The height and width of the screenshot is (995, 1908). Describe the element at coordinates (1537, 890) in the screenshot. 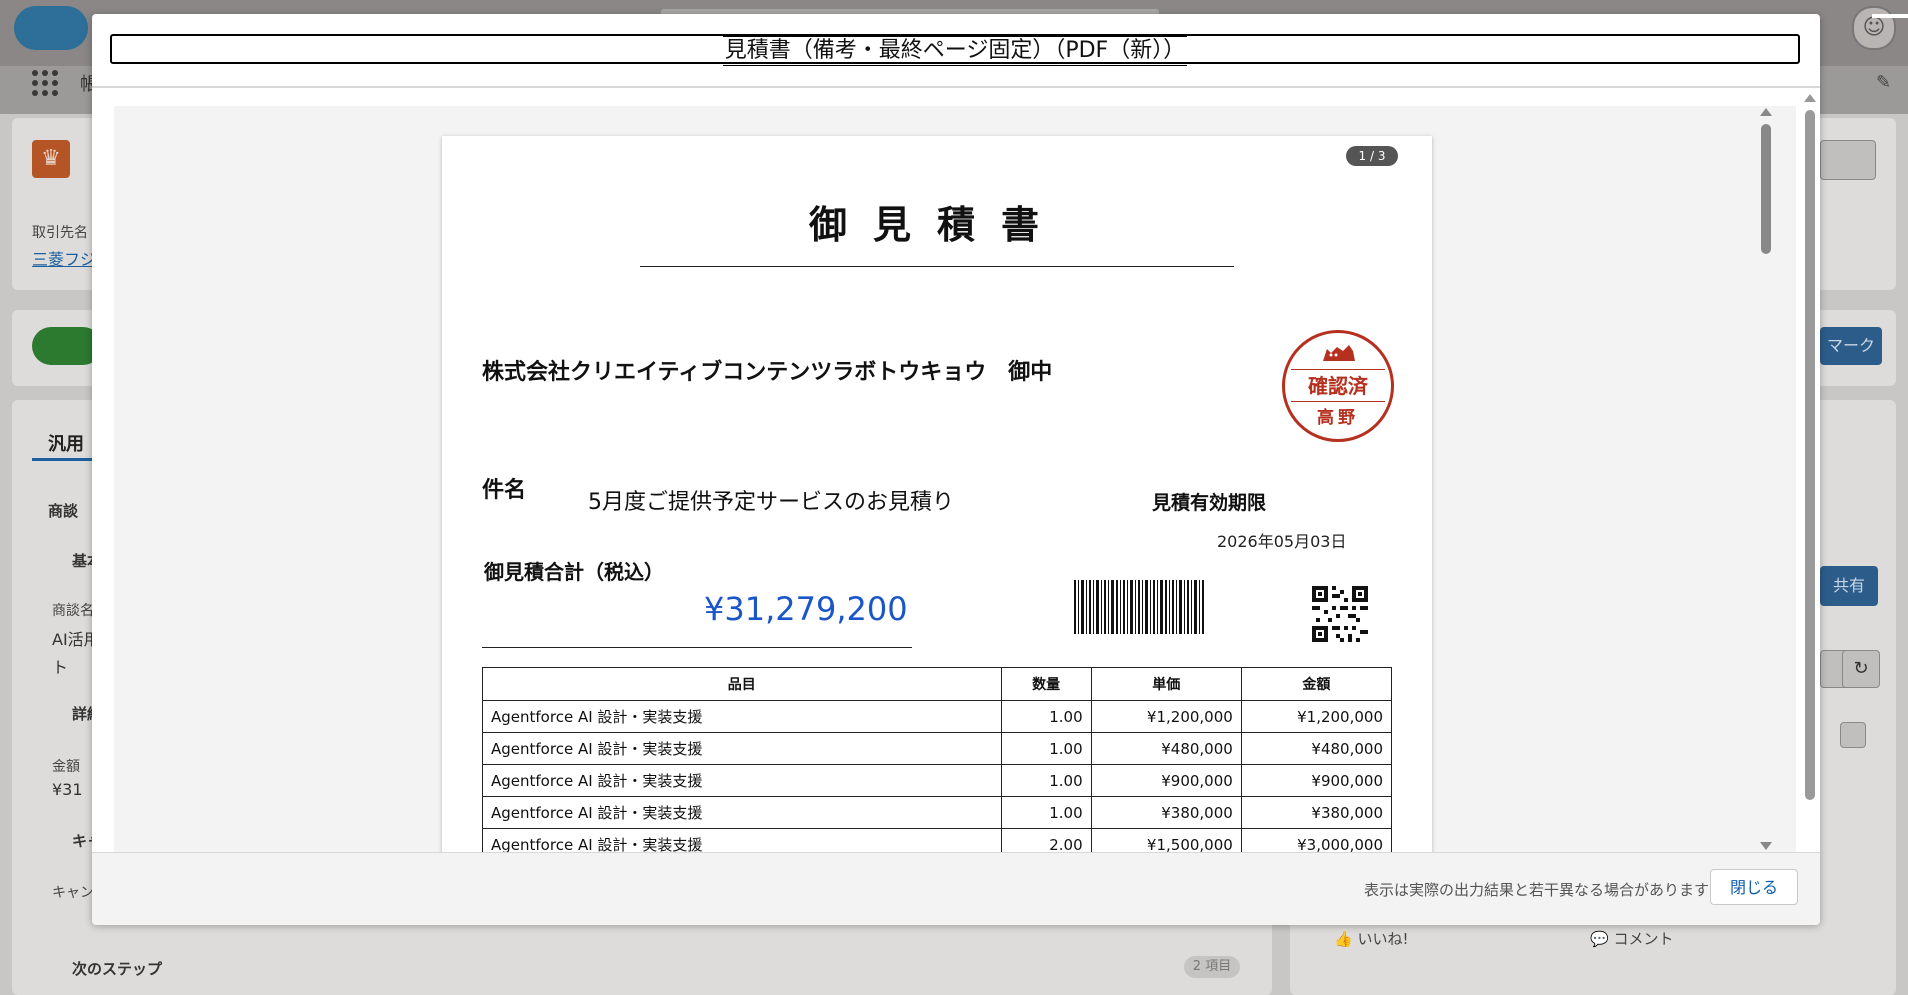

I see `footer-note: 表示は実際の出力結果と若干異なる場合があります` at that location.